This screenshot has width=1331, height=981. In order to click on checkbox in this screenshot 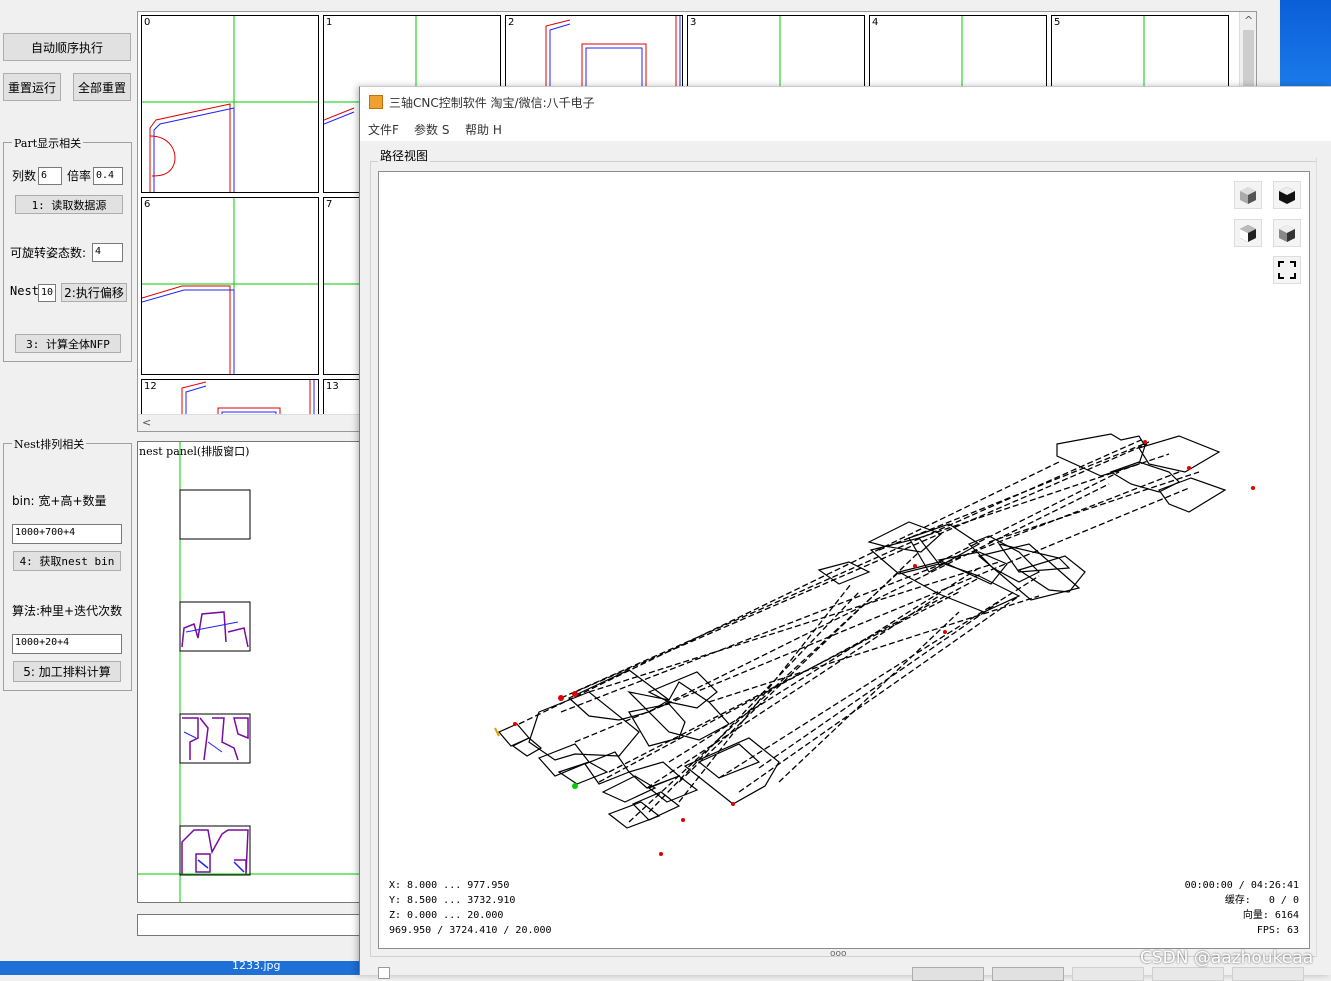, I will do `click(384, 973)`.